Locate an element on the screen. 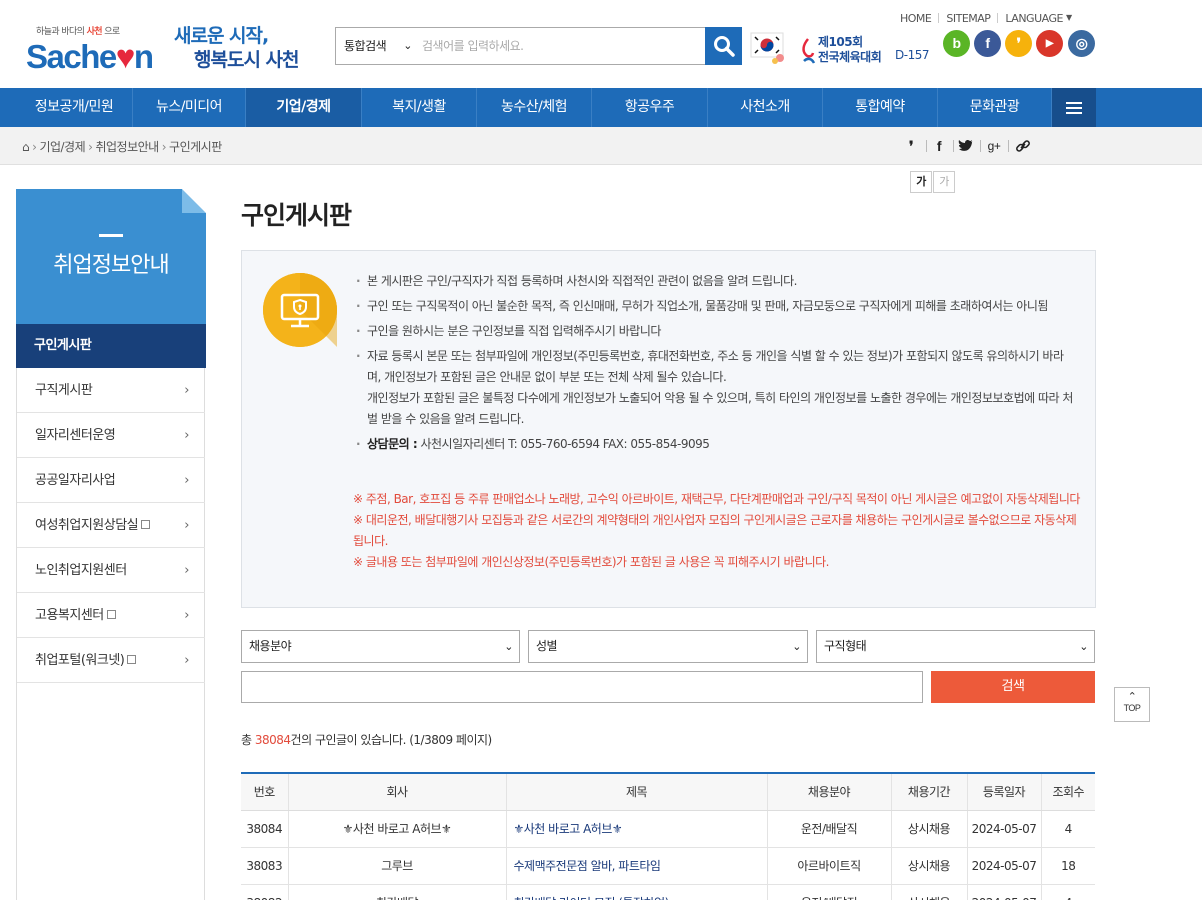  festival-emblem-icon is located at coordinates (809, 51).